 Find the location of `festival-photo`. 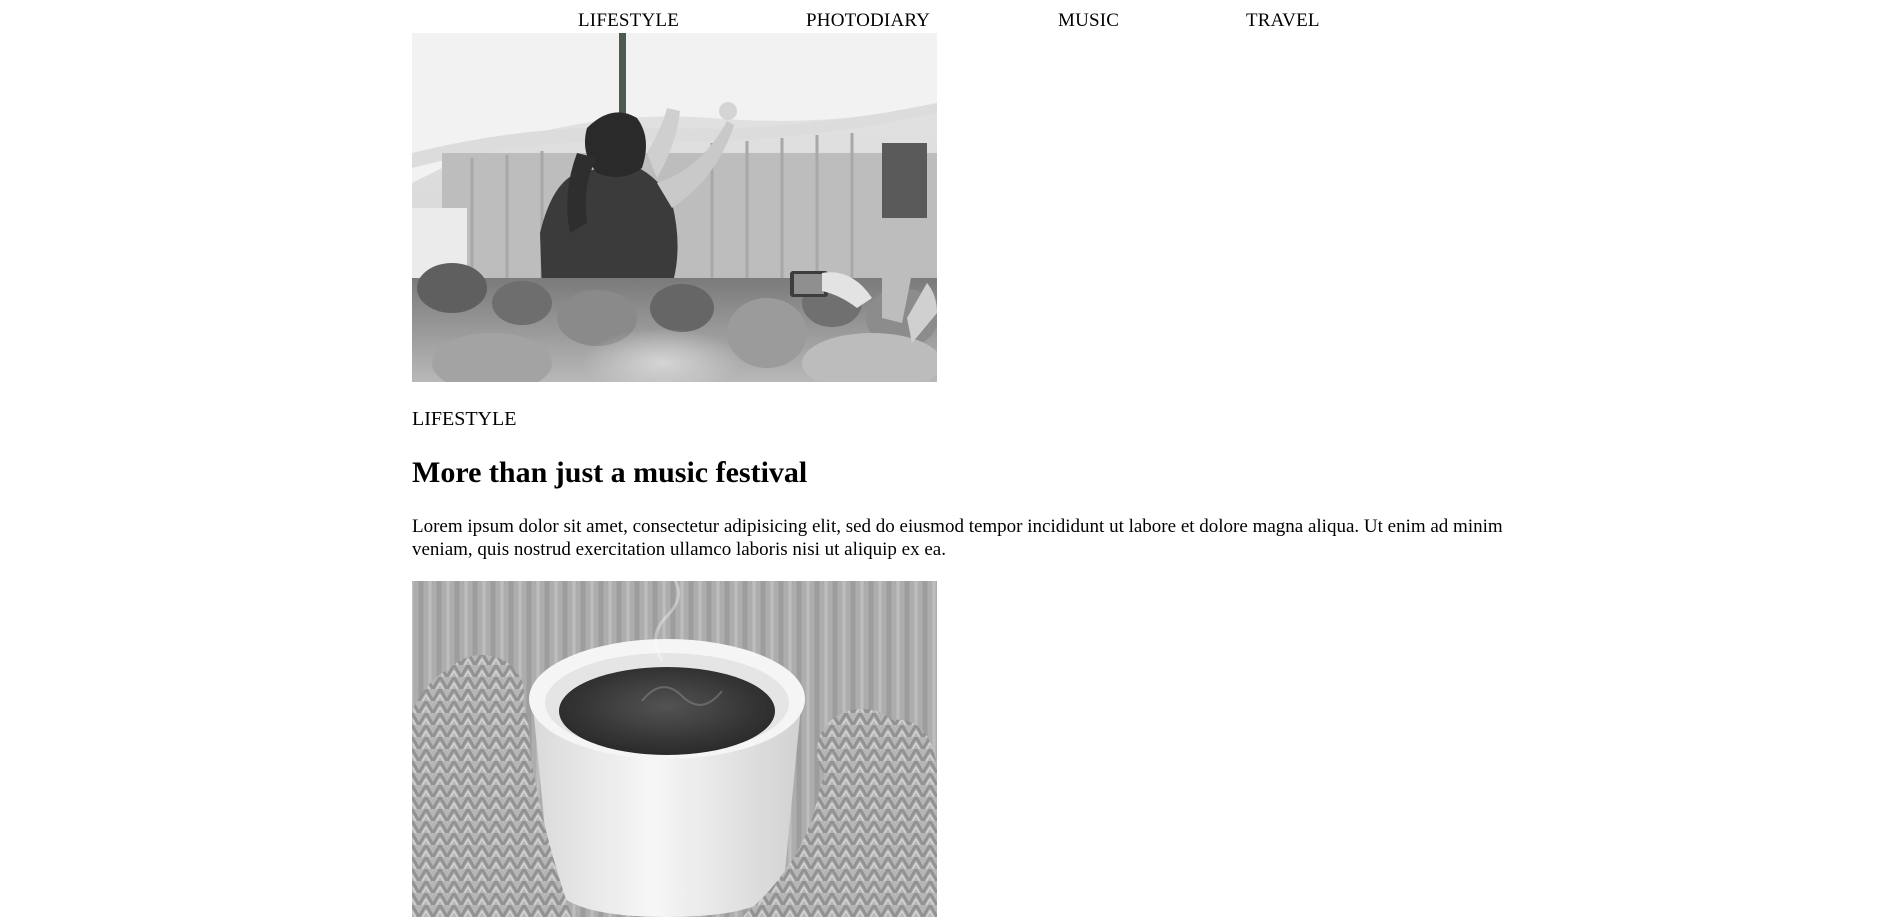

festival-photo is located at coordinates (674, 207).